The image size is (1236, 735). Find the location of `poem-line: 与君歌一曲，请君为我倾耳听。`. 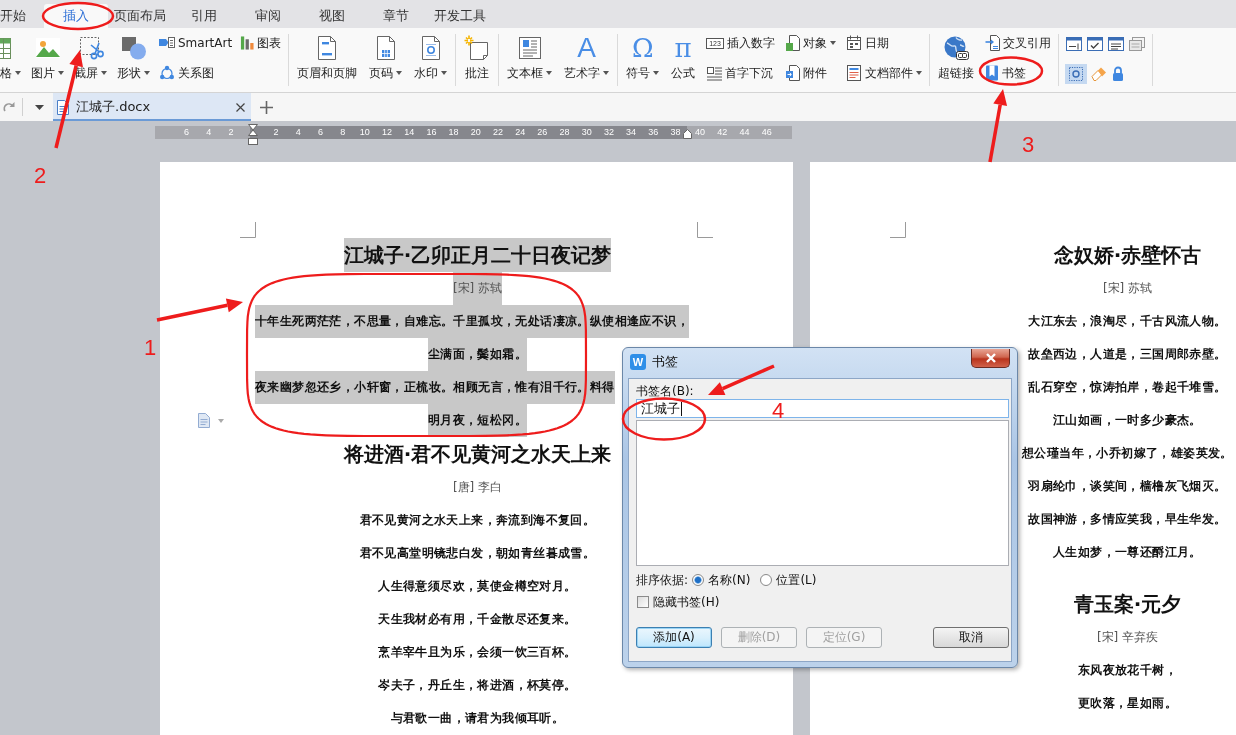

poem-line: 与君歌一曲，请君为我倾耳听。 is located at coordinates (477, 718).